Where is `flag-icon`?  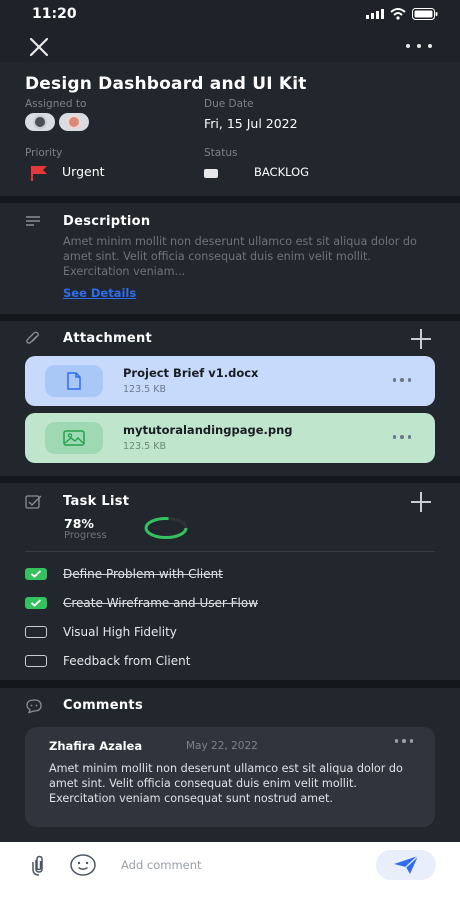 flag-icon is located at coordinates (39, 173).